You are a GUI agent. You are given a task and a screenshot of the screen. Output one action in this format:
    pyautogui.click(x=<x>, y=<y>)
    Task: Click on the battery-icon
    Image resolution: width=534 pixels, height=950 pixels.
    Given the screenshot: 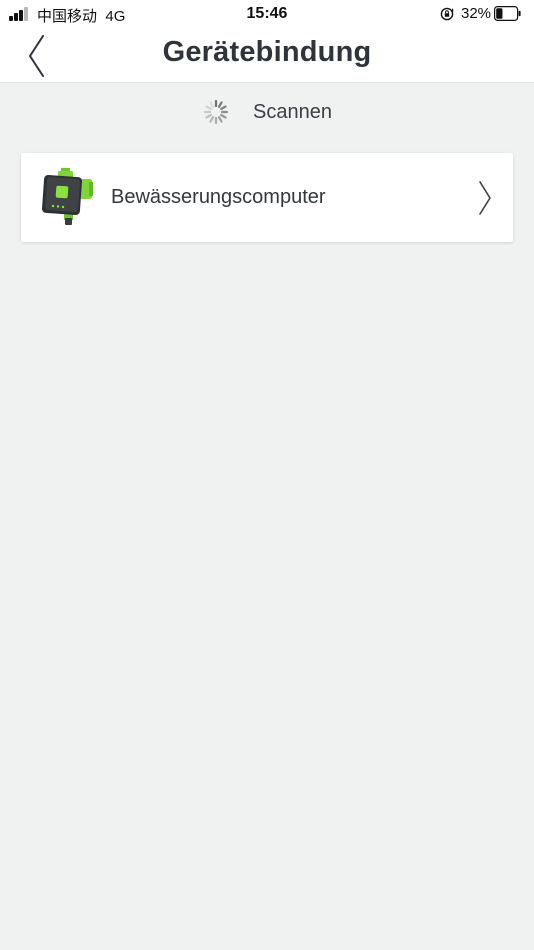 What is the action you would take?
    pyautogui.click(x=507, y=13)
    